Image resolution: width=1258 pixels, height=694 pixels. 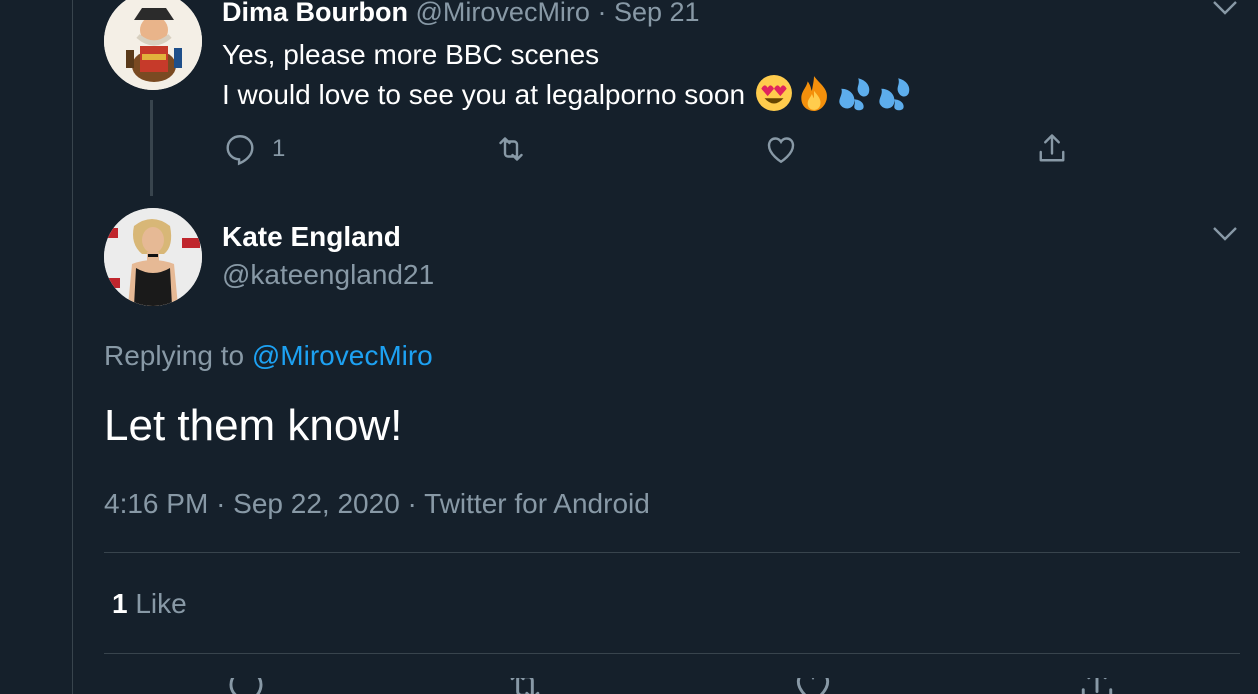 I want to click on avatar-kate-england, so click(x=153, y=257).